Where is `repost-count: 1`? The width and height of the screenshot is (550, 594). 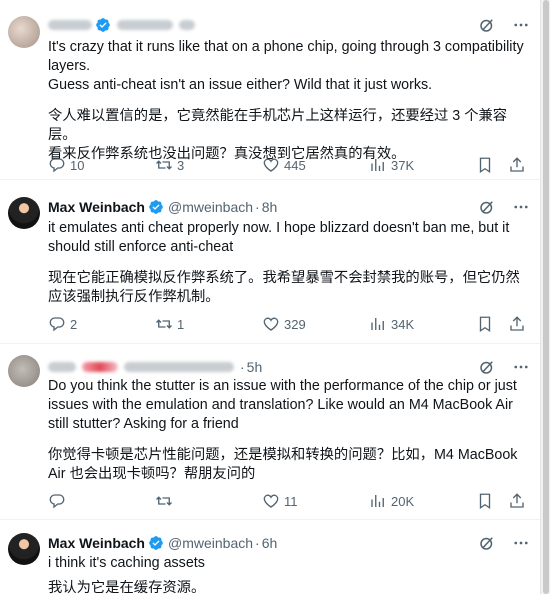 repost-count: 1 is located at coordinates (181, 324).